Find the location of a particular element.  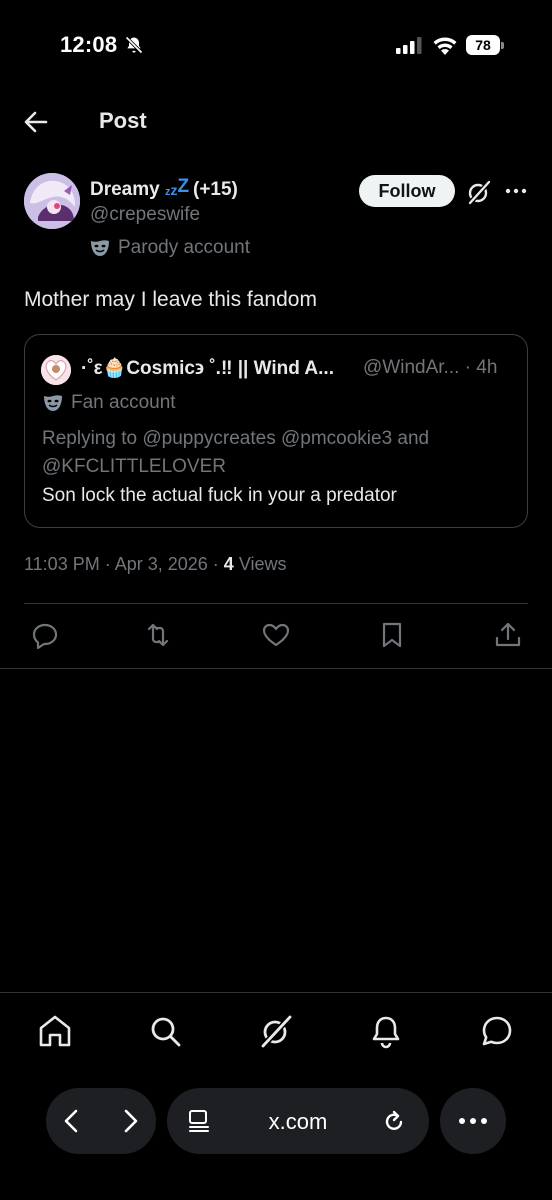

post-text: Mother may I leave this fandom is located at coordinates (170, 299).